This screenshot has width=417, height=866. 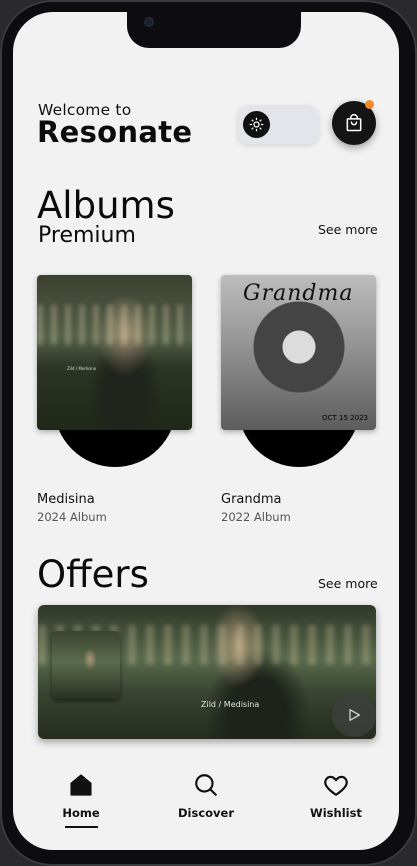 I want to click on album-meta: 2024 Album, so click(x=72, y=517).